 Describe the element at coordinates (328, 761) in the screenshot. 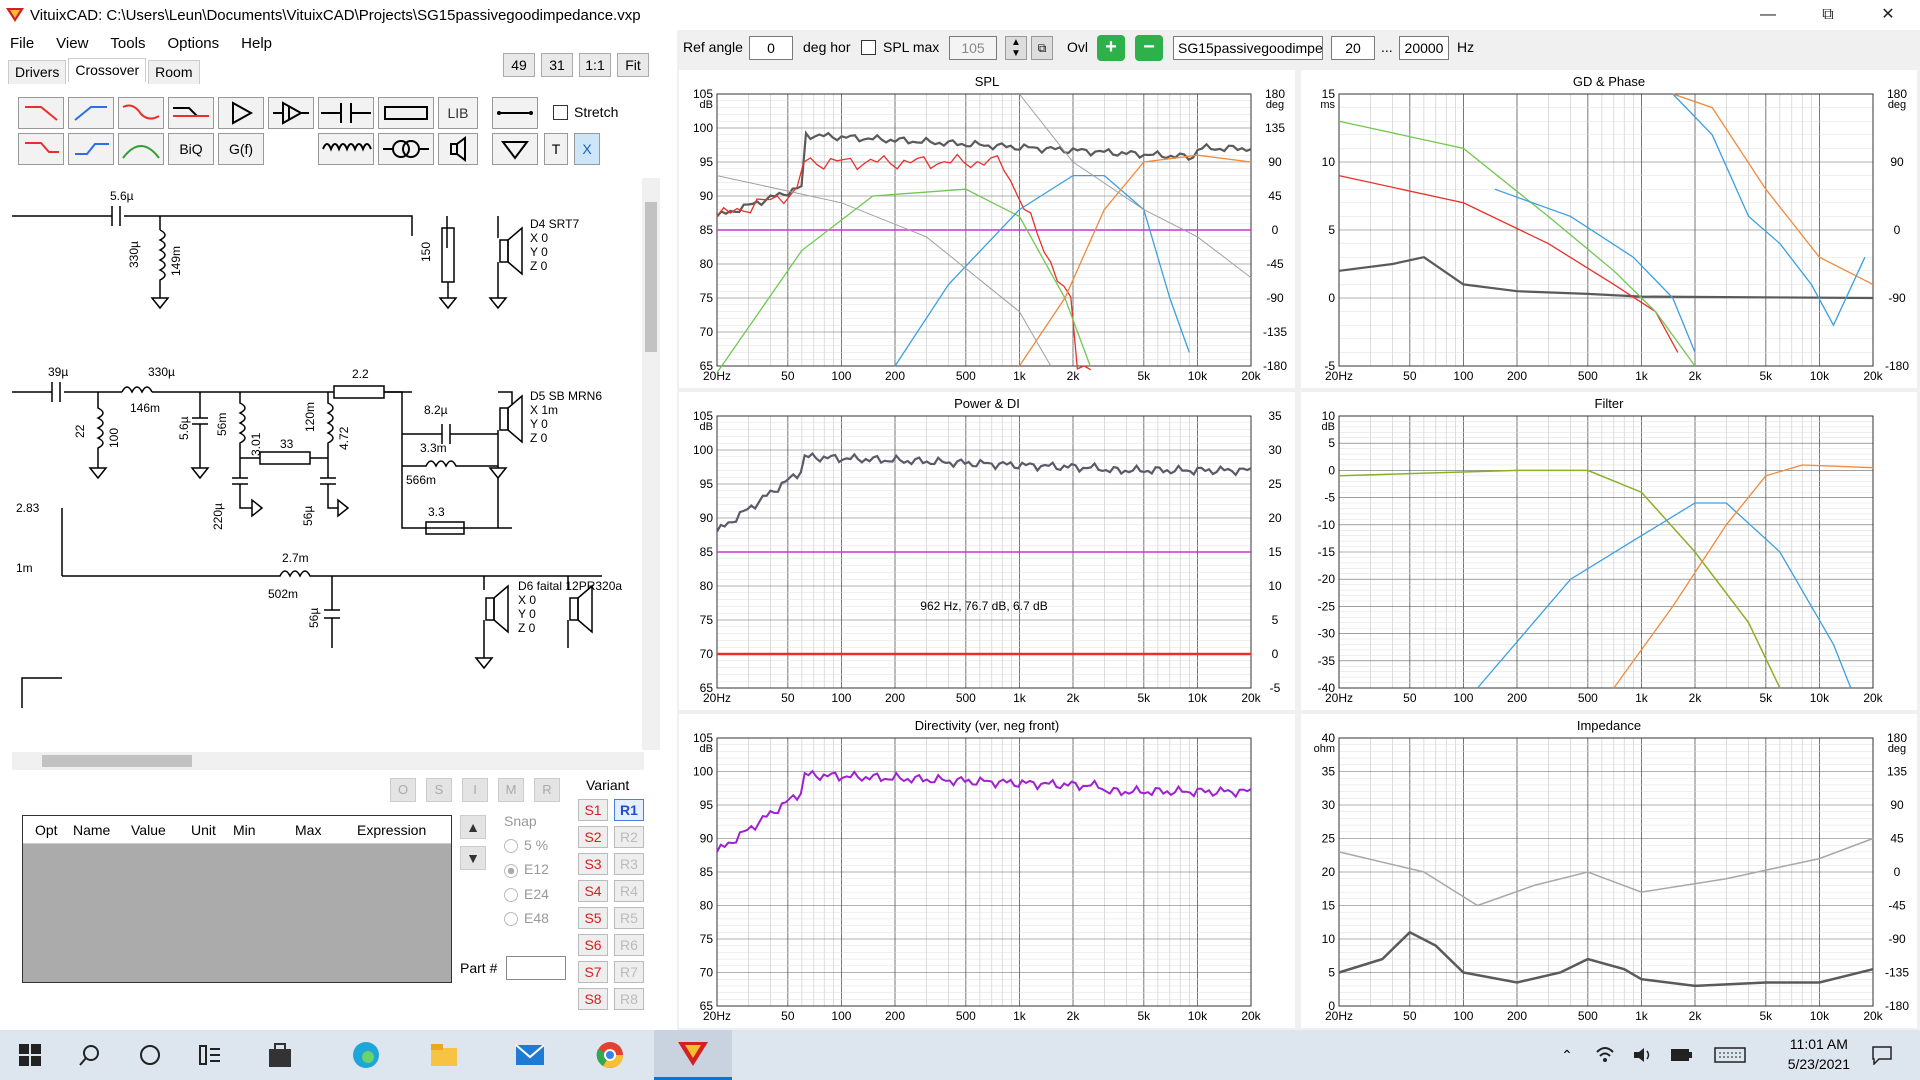

I see `schematic-horizontal-scrollbar` at that location.